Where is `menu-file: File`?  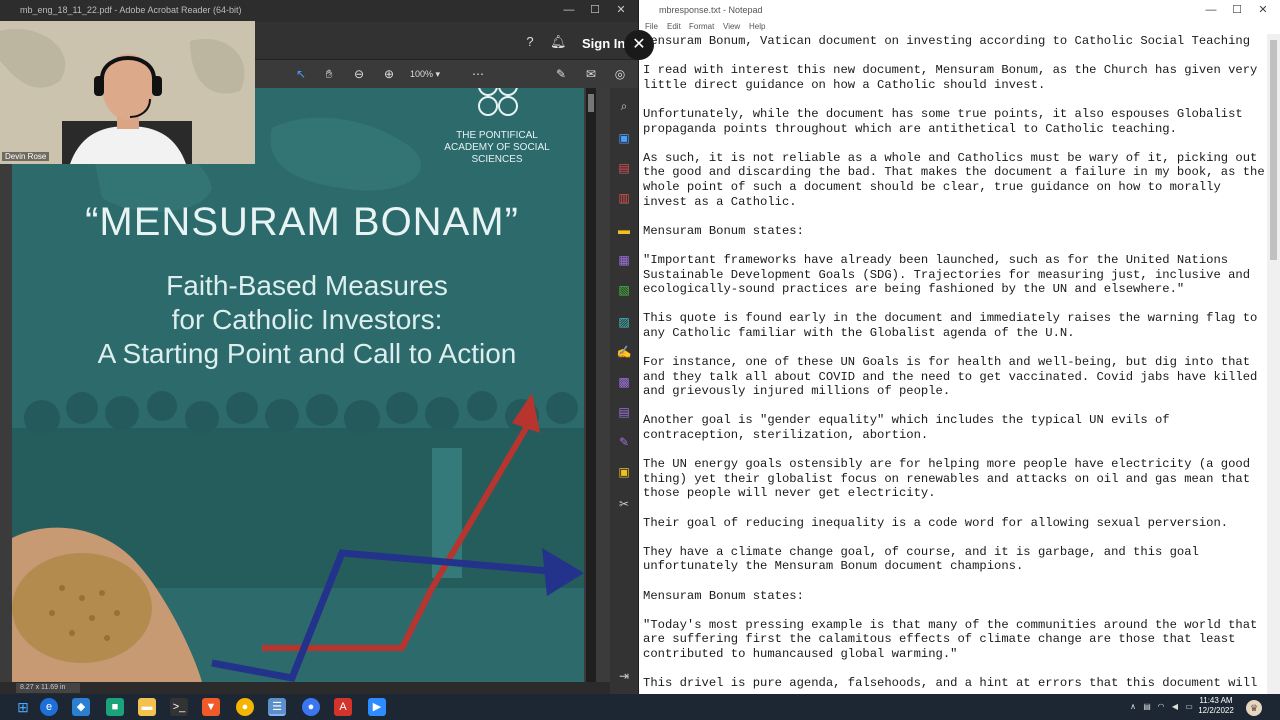 menu-file: File is located at coordinates (651, 26).